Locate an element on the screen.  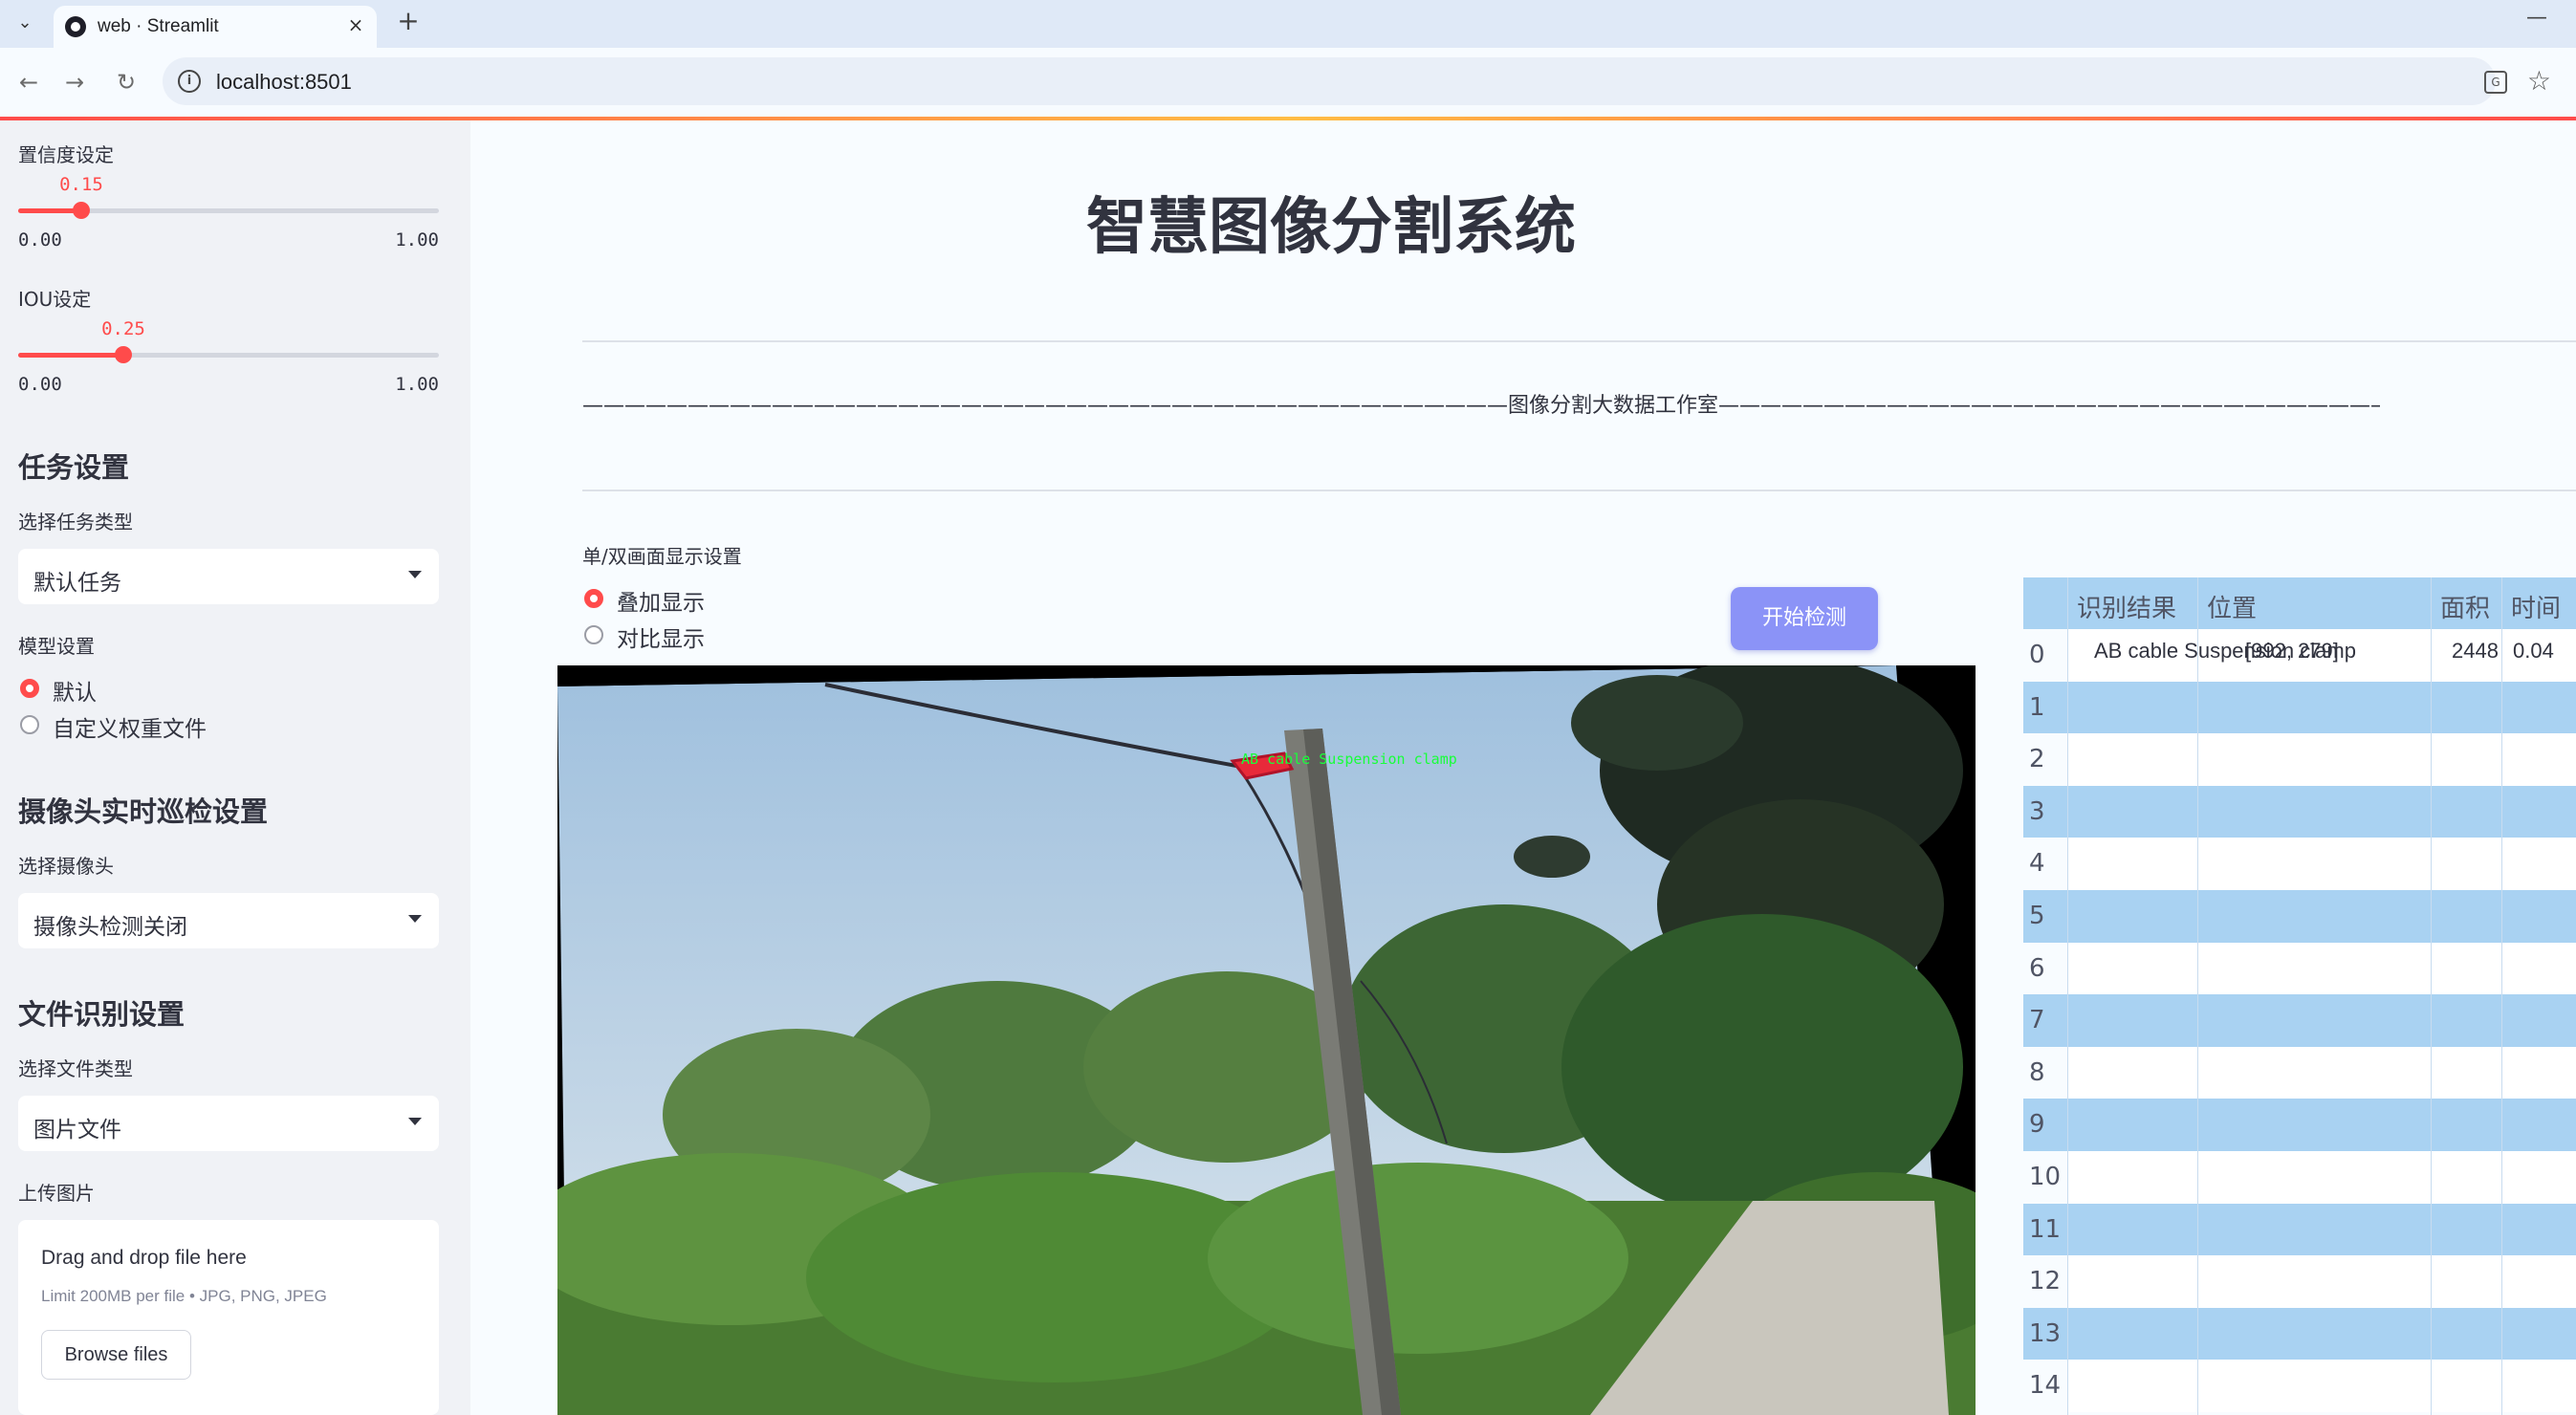
dropzone-limit: Limit 200MB per file • JPG, PNG, JPEG is located at coordinates (184, 1296).